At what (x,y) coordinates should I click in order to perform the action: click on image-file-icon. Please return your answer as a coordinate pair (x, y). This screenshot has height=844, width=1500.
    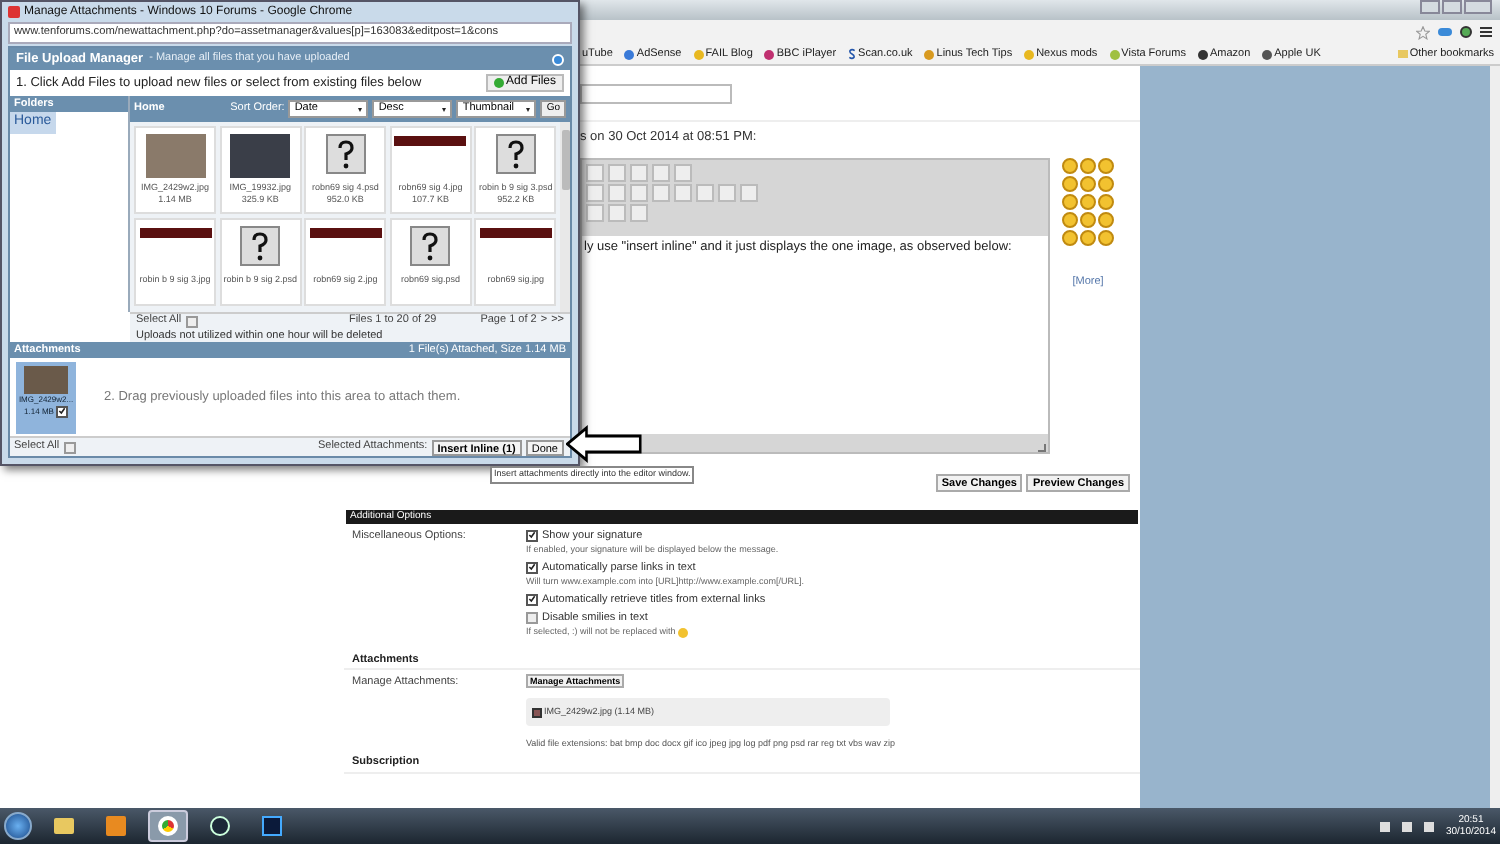
    Looking at the image, I should click on (537, 712).